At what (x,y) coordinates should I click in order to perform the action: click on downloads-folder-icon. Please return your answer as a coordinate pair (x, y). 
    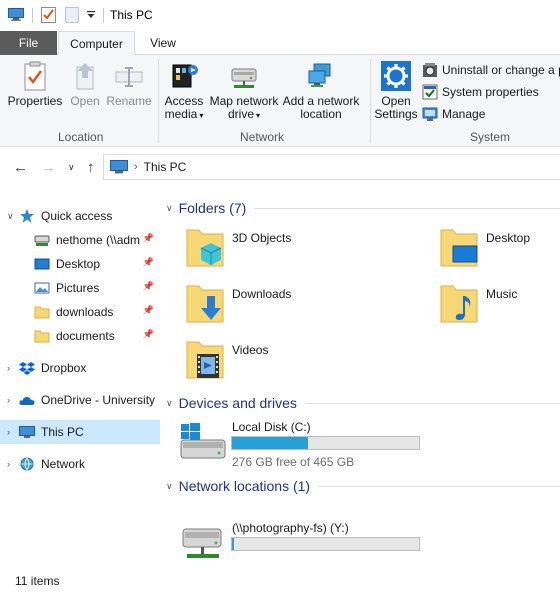
    Looking at the image, I should click on (205, 304).